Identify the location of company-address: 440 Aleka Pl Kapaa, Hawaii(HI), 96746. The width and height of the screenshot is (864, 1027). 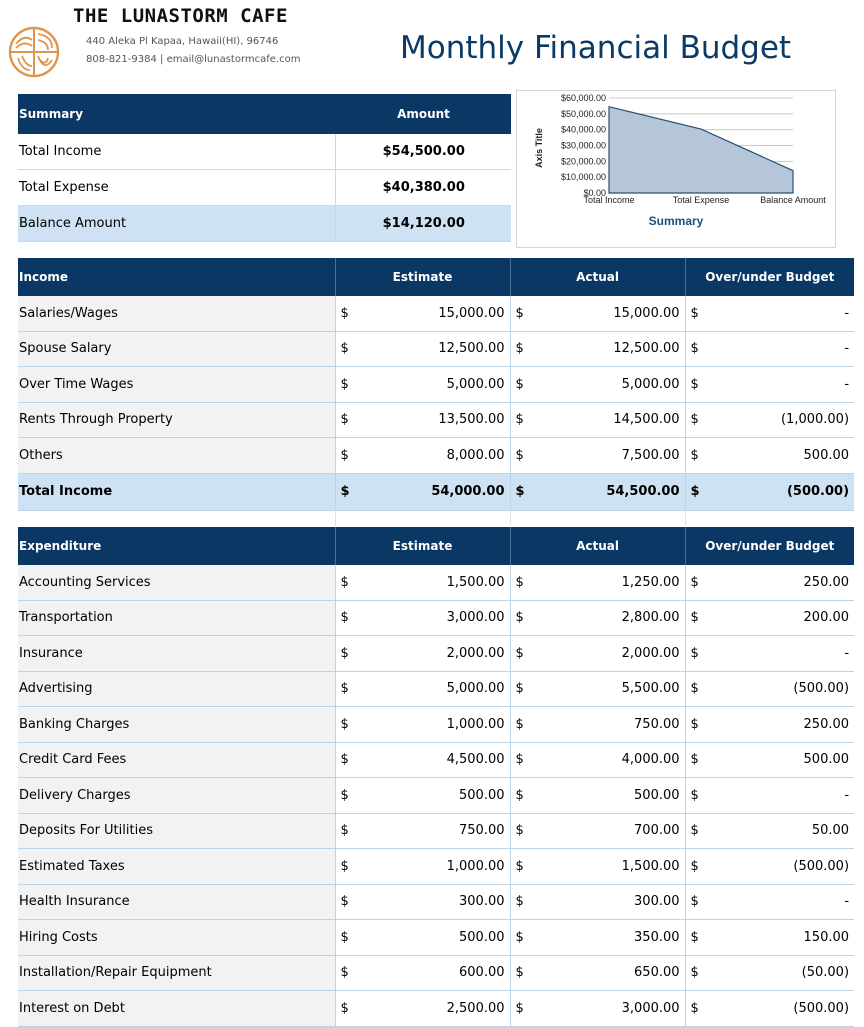
(182, 41).